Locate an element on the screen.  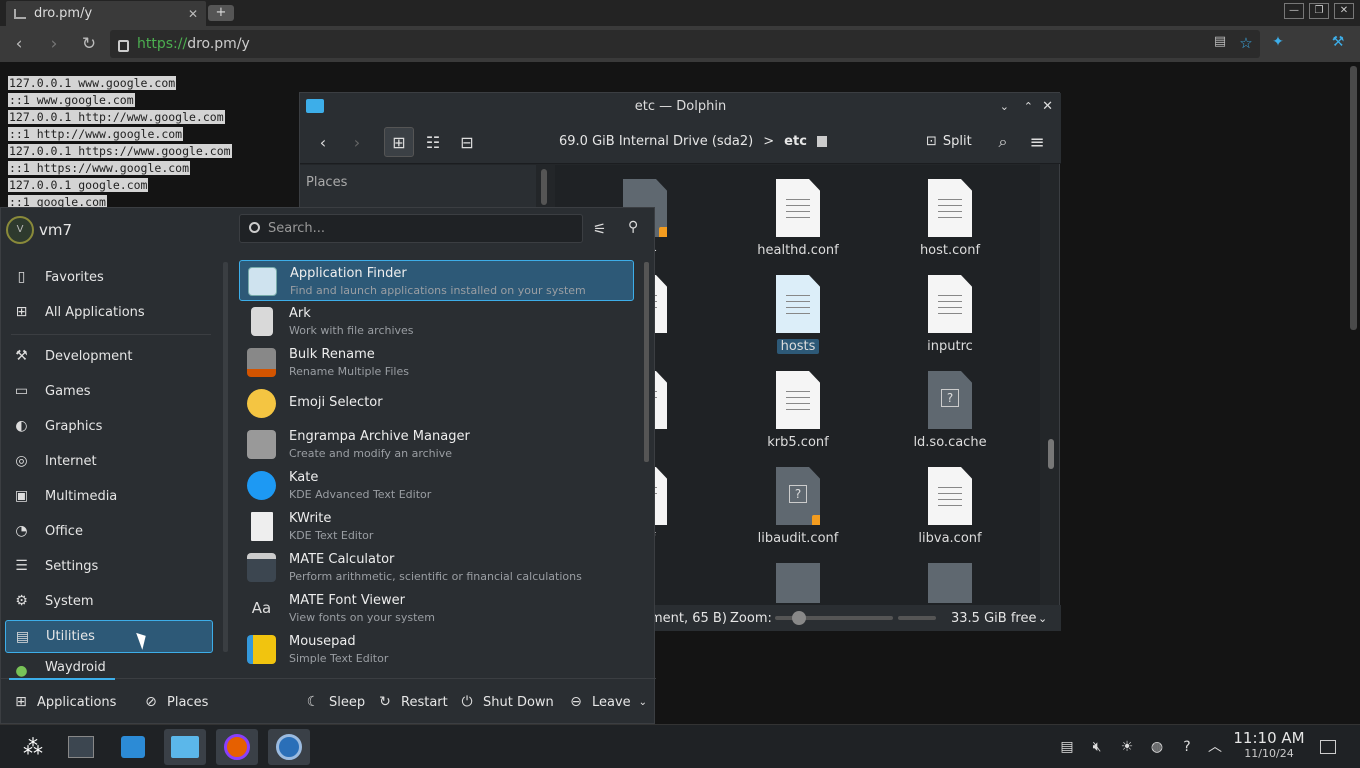
app-item-emoji-selector: Emoji Selector is located at coordinates (436, 403).